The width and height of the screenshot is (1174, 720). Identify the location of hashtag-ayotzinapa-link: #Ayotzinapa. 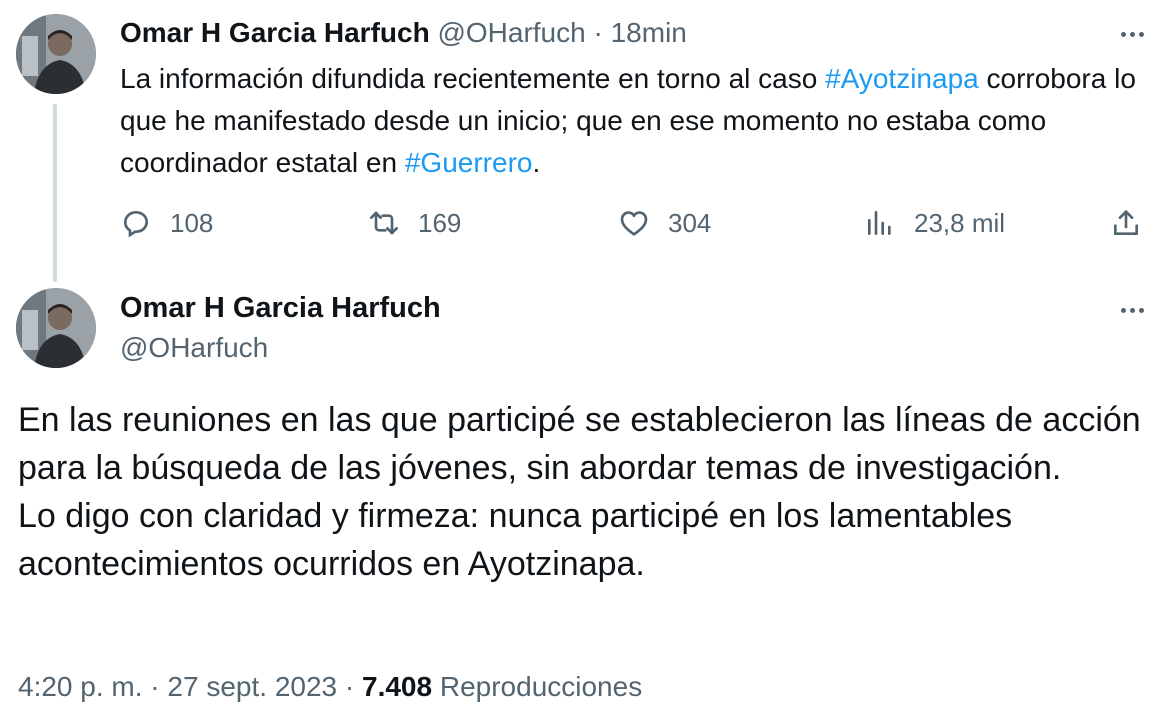
(902, 78).